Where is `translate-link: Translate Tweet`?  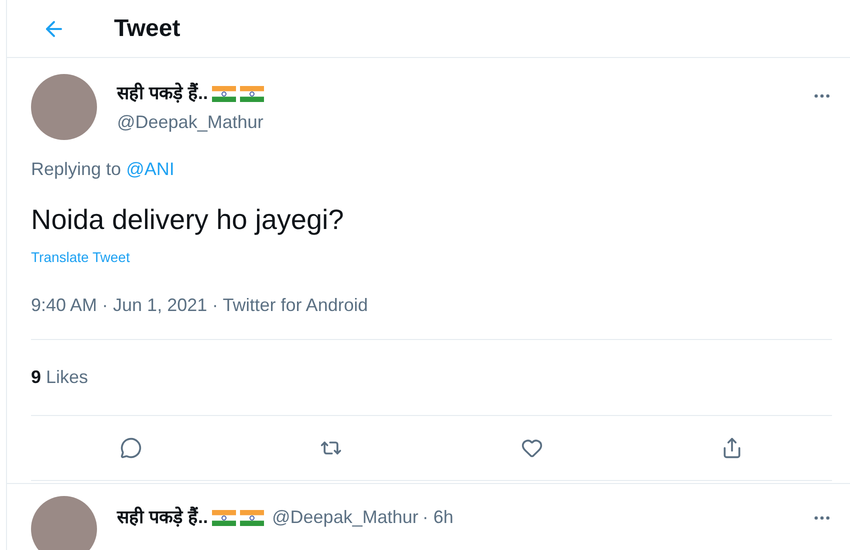 translate-link: Translate Tweet is located at coordinates (431, 257).